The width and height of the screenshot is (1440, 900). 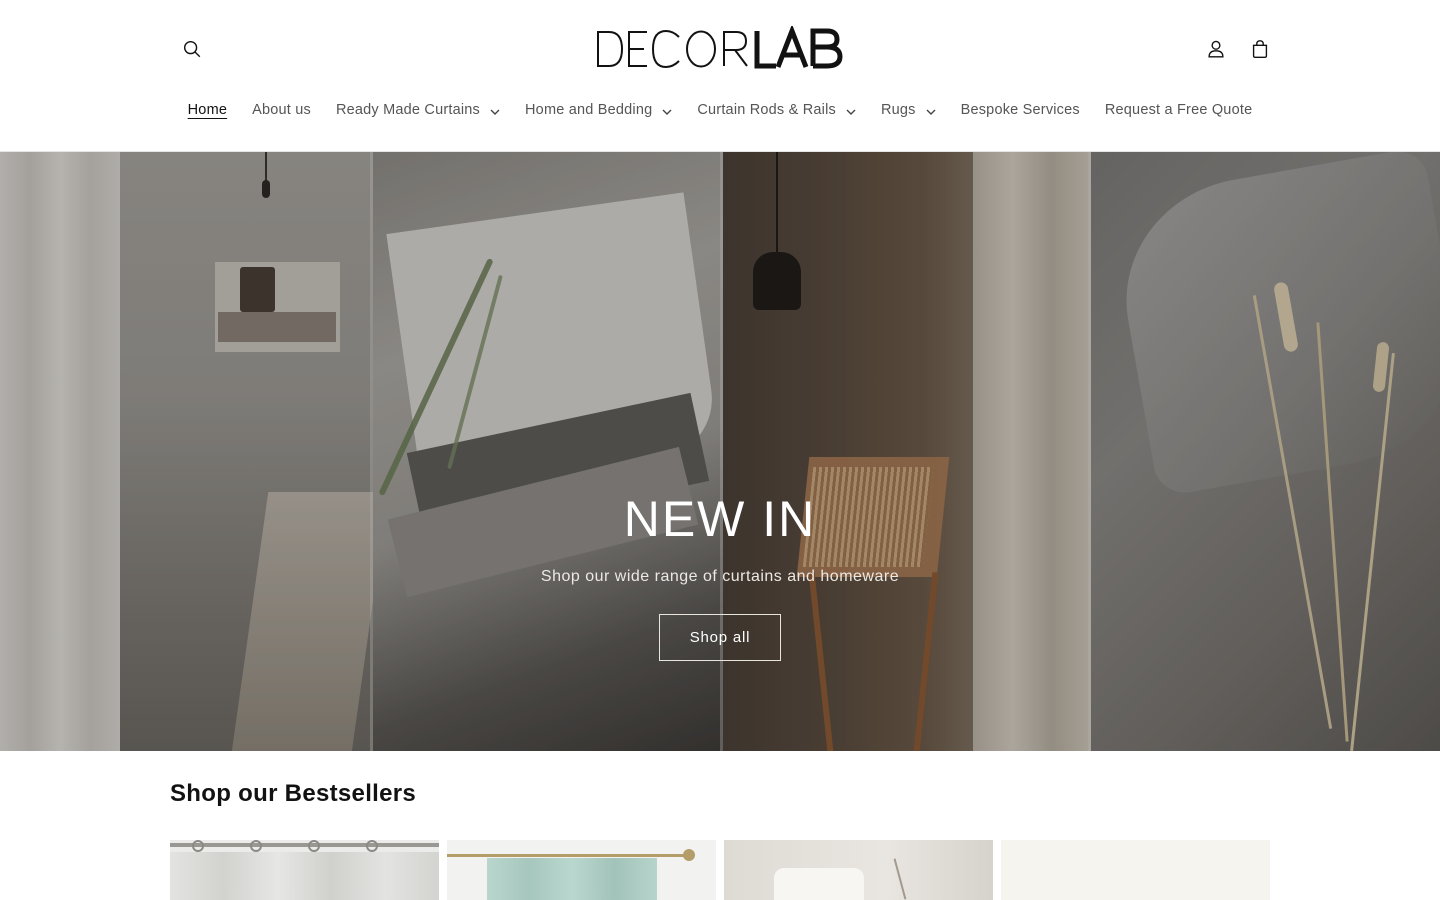 I want to click on nav-item-bespoke-services: Bespoke Services, so click(x=1020, y=110).